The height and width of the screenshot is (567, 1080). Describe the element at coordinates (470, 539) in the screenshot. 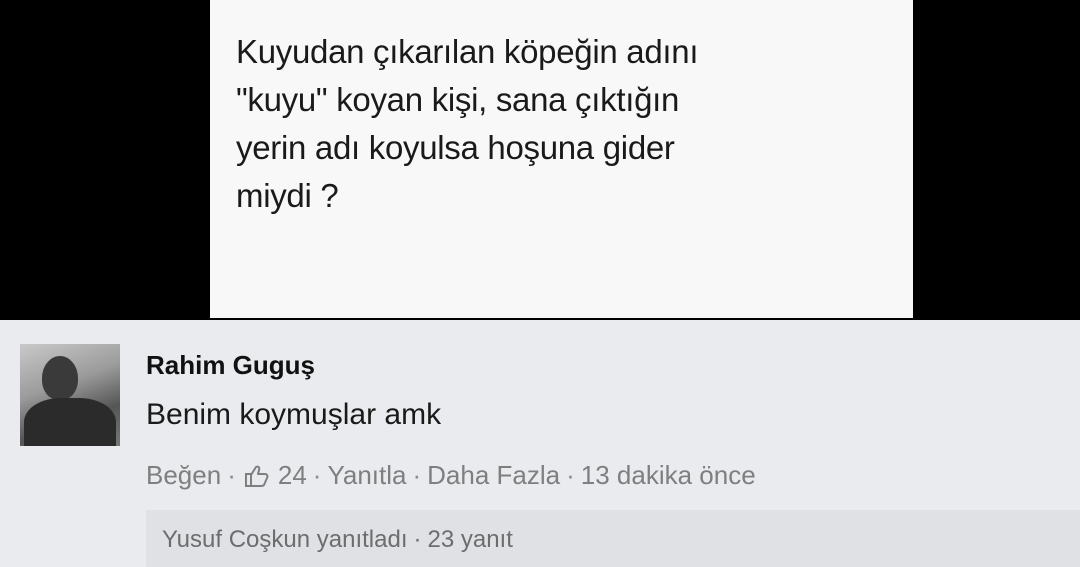

I see `replies-count: 23 yanıt` at that location.